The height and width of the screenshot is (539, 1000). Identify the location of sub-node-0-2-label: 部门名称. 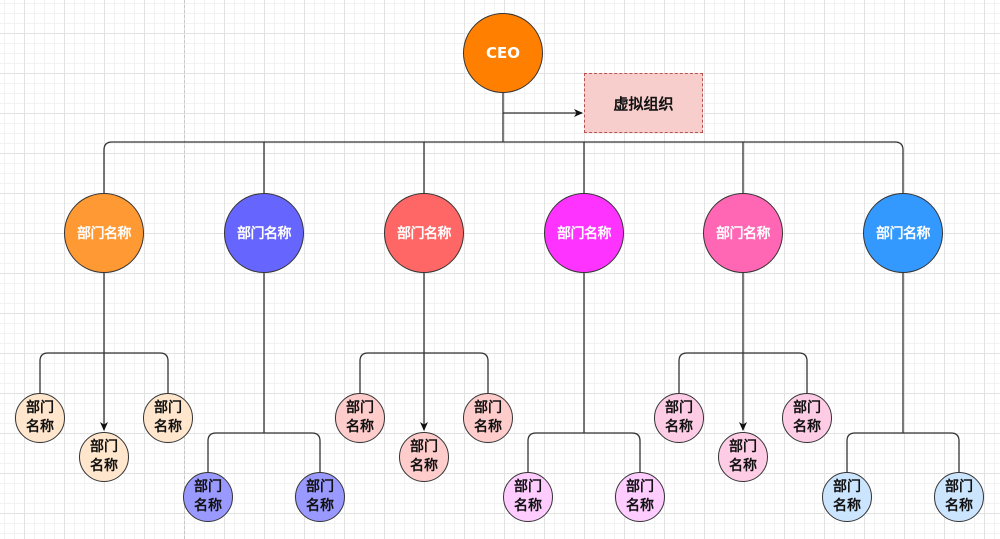
(168, 417).